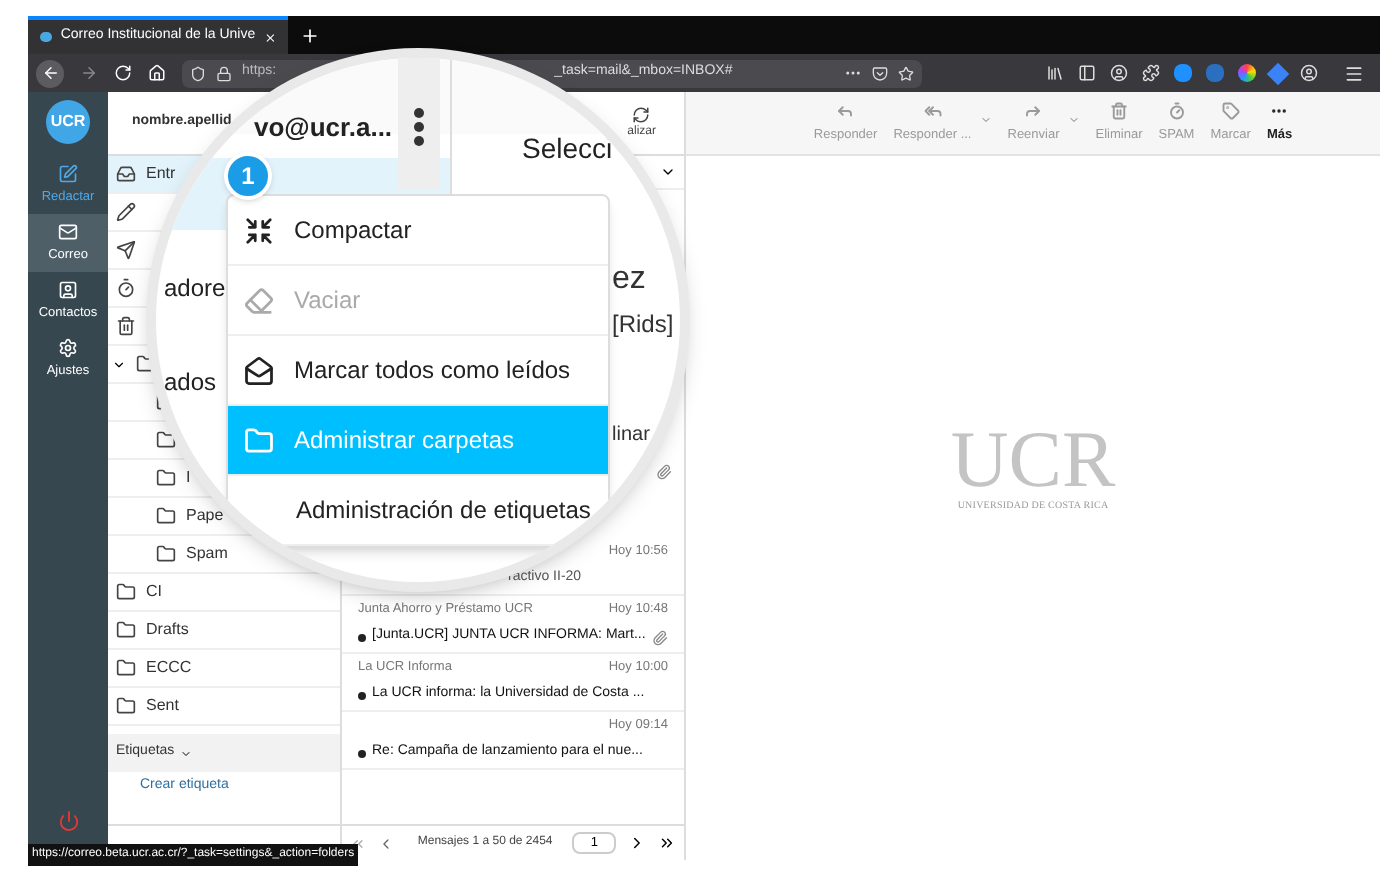  Describe the element at coordinates (46, 37) in the screenshot. I see `favicon-icon` at that location.